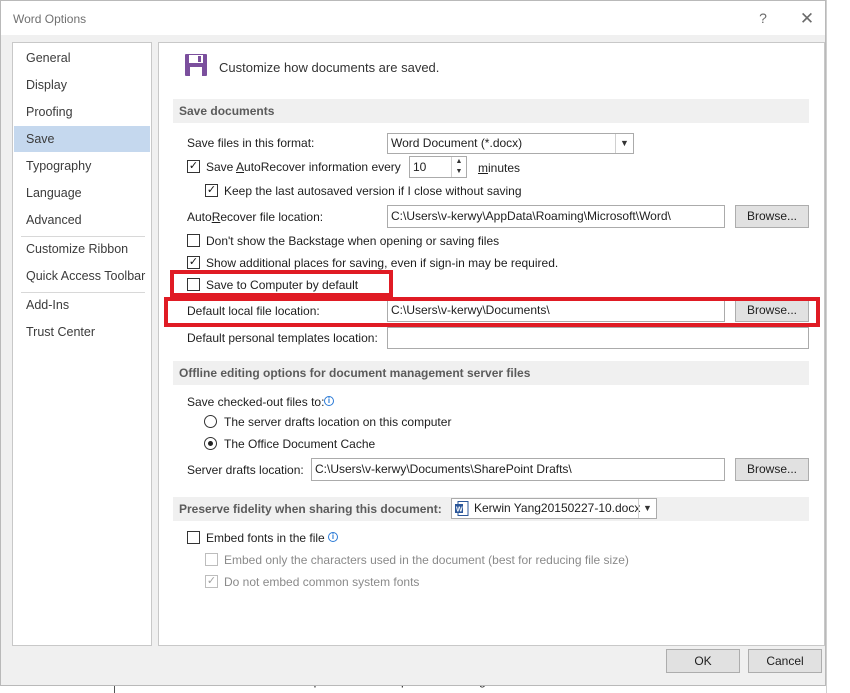  I want to click on minutes-label: minutes, so click(499, 168).